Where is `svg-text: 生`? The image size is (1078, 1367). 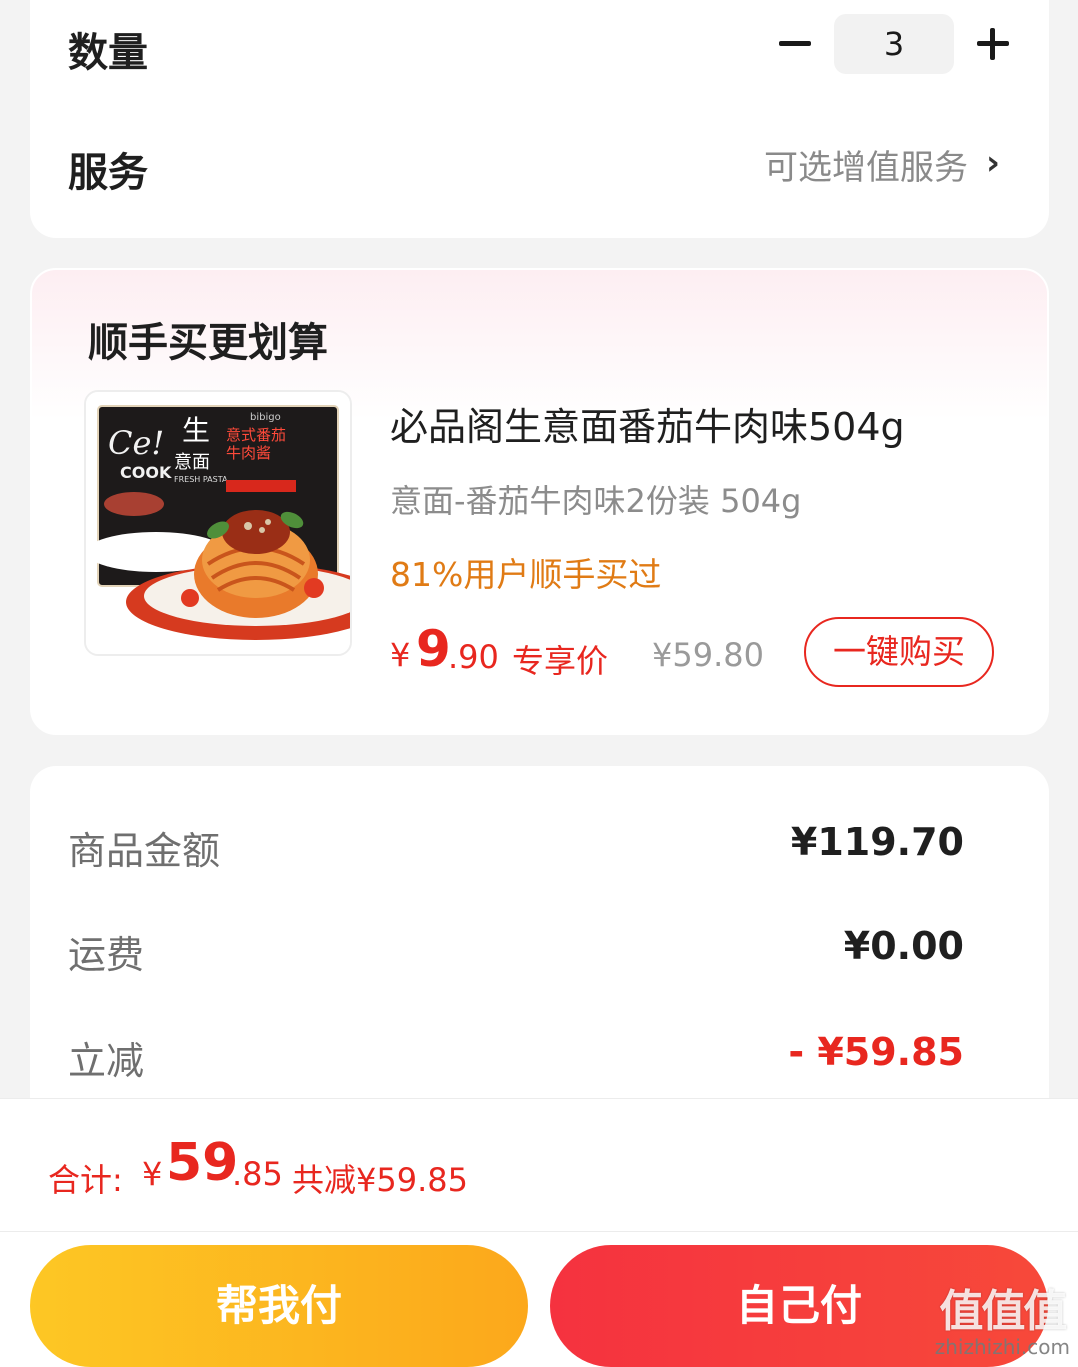 svg-text: 生 is located at coordinates (196, 430).